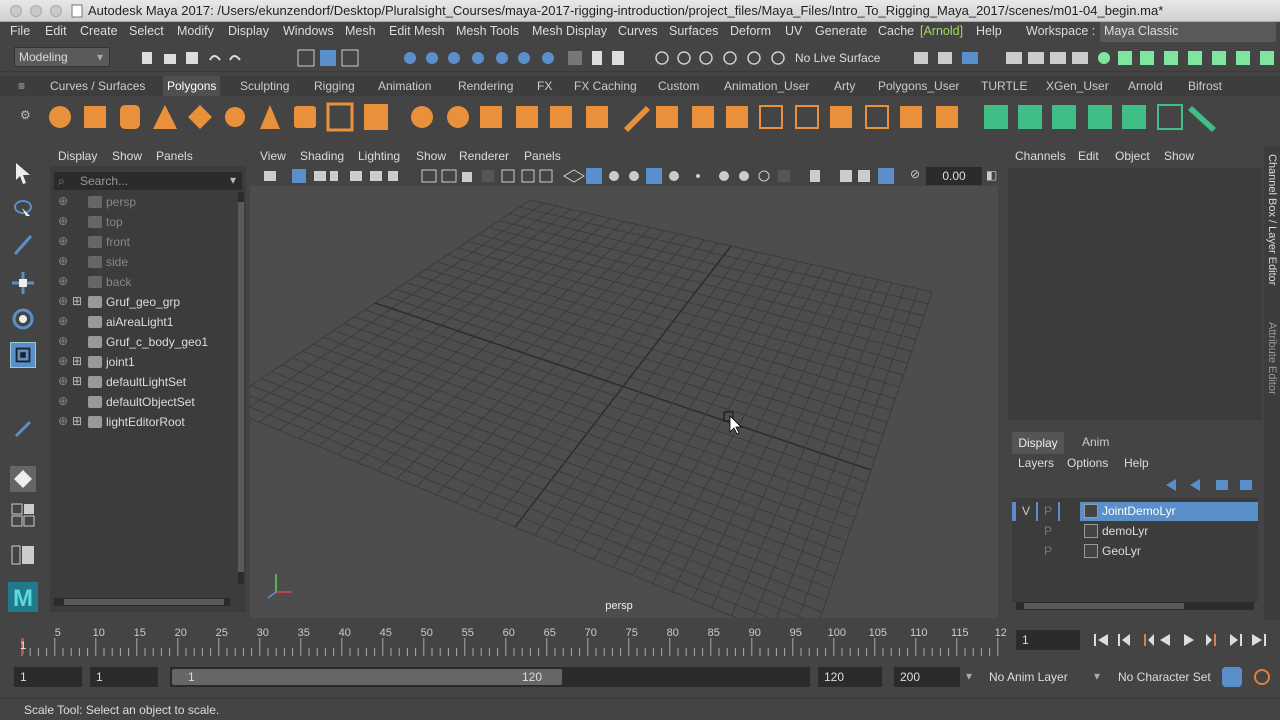 This screenshot has width=1280, height=720. I want to click on shelf-tab-arty: Arty, so click(844, 86).